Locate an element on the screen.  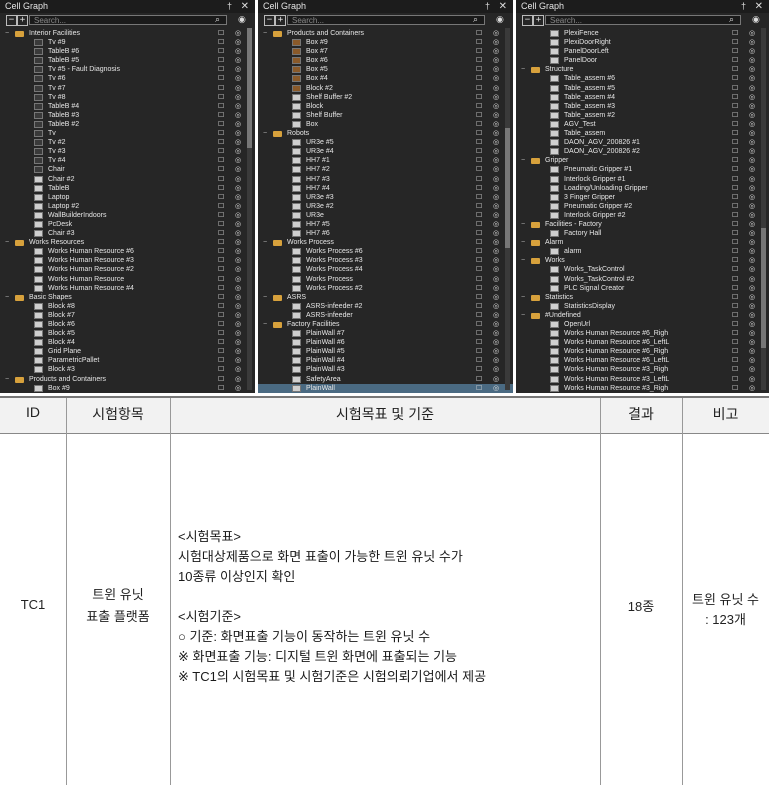
tree-folder: − Alarm ☐ ◎ is located at coordinates (642, 242).